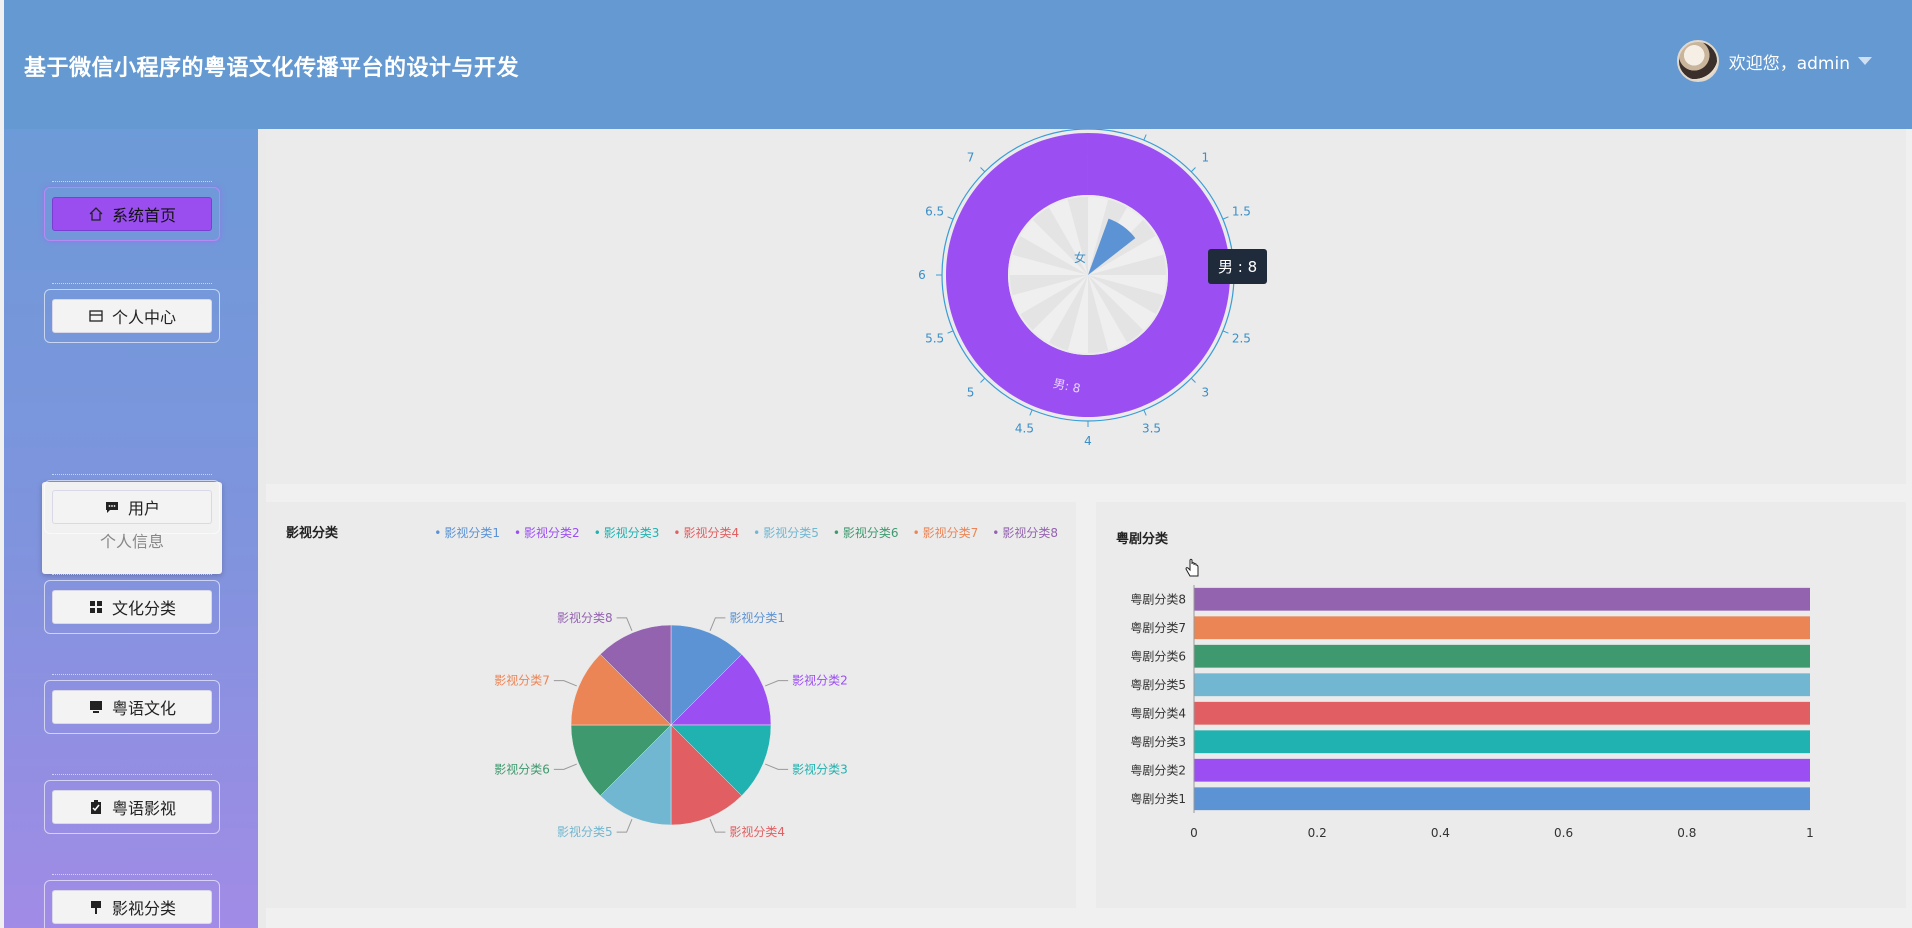 The width and height of the screenshot is (1912, 928). Describe the element at coordinates (585, 617) in the screenshot. I see `pie-label: 影视分类8` at that location.